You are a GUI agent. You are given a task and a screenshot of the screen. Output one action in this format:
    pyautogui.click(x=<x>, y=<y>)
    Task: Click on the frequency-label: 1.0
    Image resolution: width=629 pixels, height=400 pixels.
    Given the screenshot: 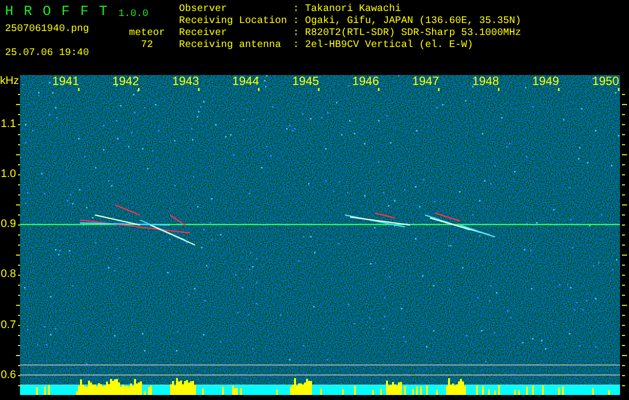 What is the action you would take?
    pyautogui.click(x=8, y=174)
    